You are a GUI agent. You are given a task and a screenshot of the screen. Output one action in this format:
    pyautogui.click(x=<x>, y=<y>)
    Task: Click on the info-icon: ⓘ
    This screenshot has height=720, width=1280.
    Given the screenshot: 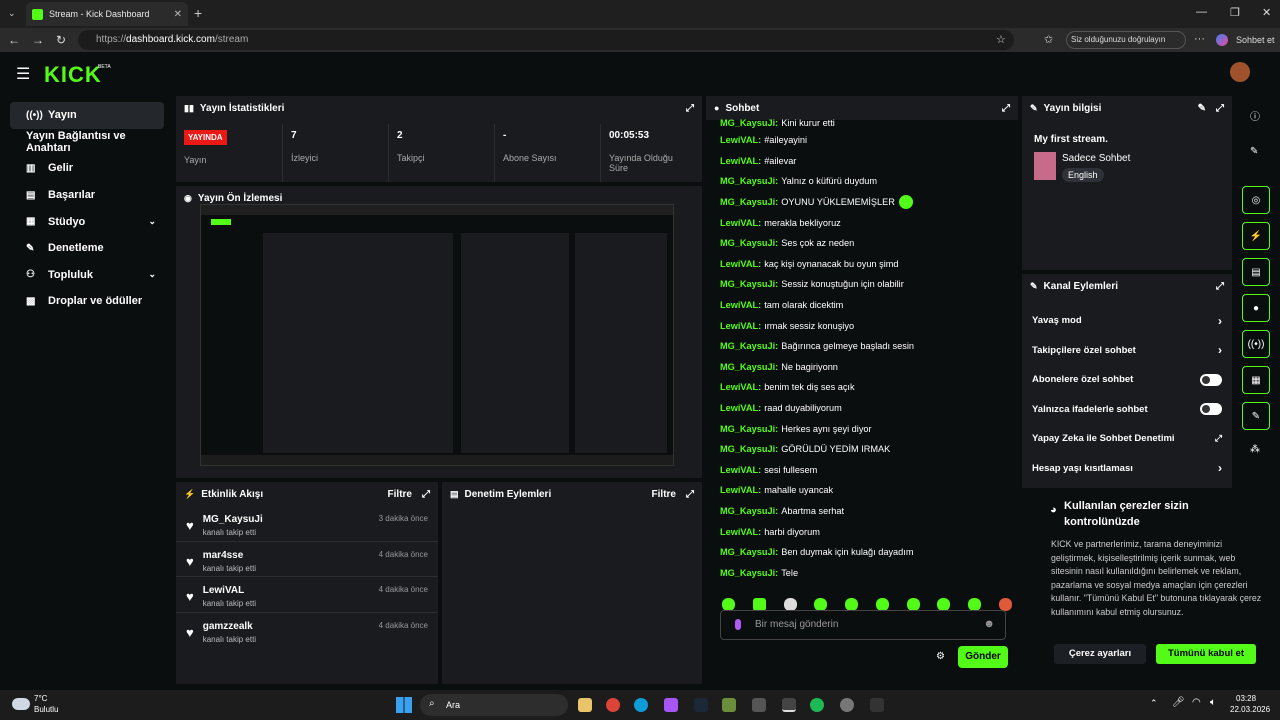 What is the action you would take?
    pyautogui.click(x=1255, y=115)
    